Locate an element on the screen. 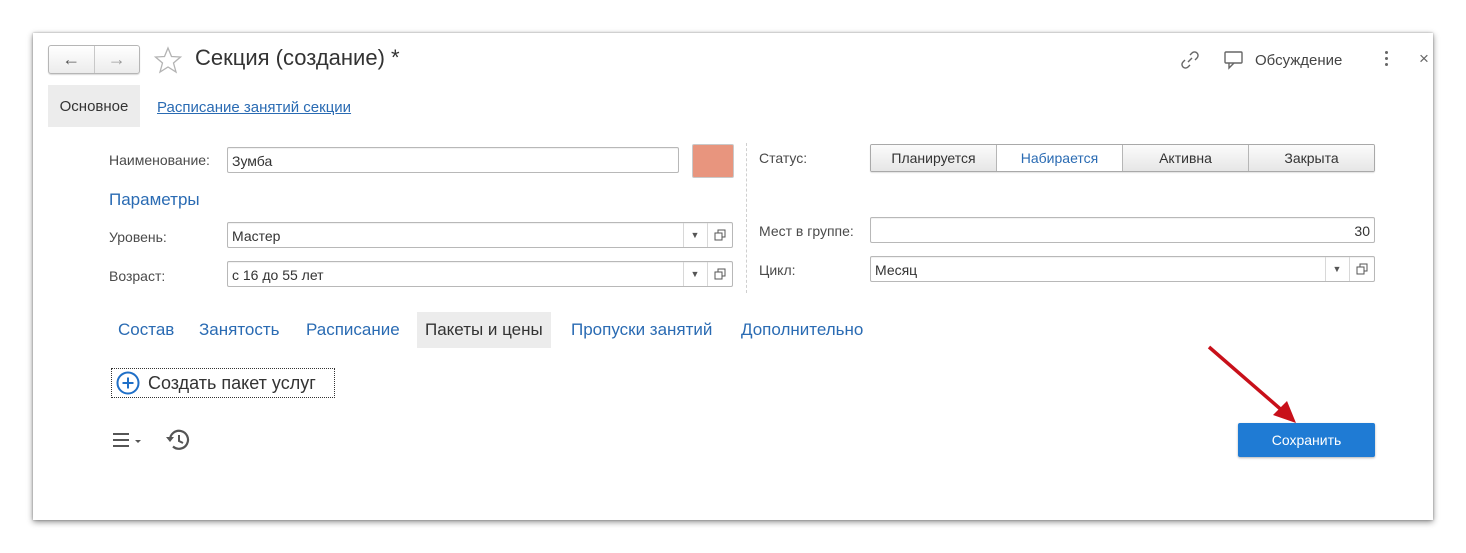  tab-schedule: Расписание занятий секции is located at coordinates (254, 107).